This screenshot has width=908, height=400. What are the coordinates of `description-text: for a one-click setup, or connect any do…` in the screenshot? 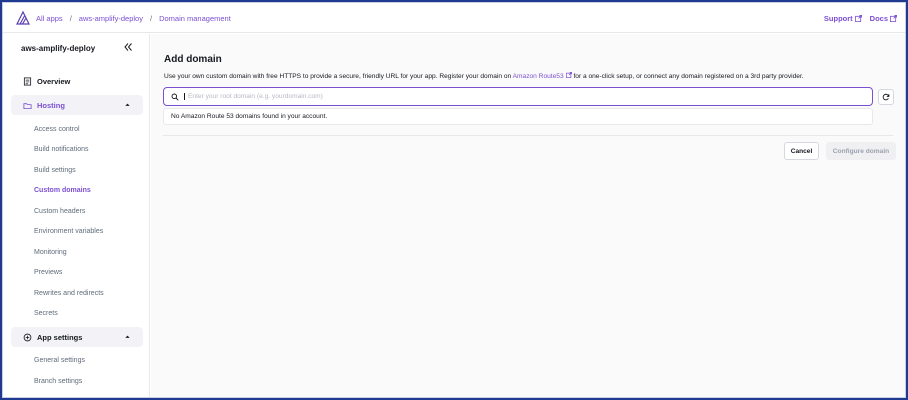 It's located at (687, 76).